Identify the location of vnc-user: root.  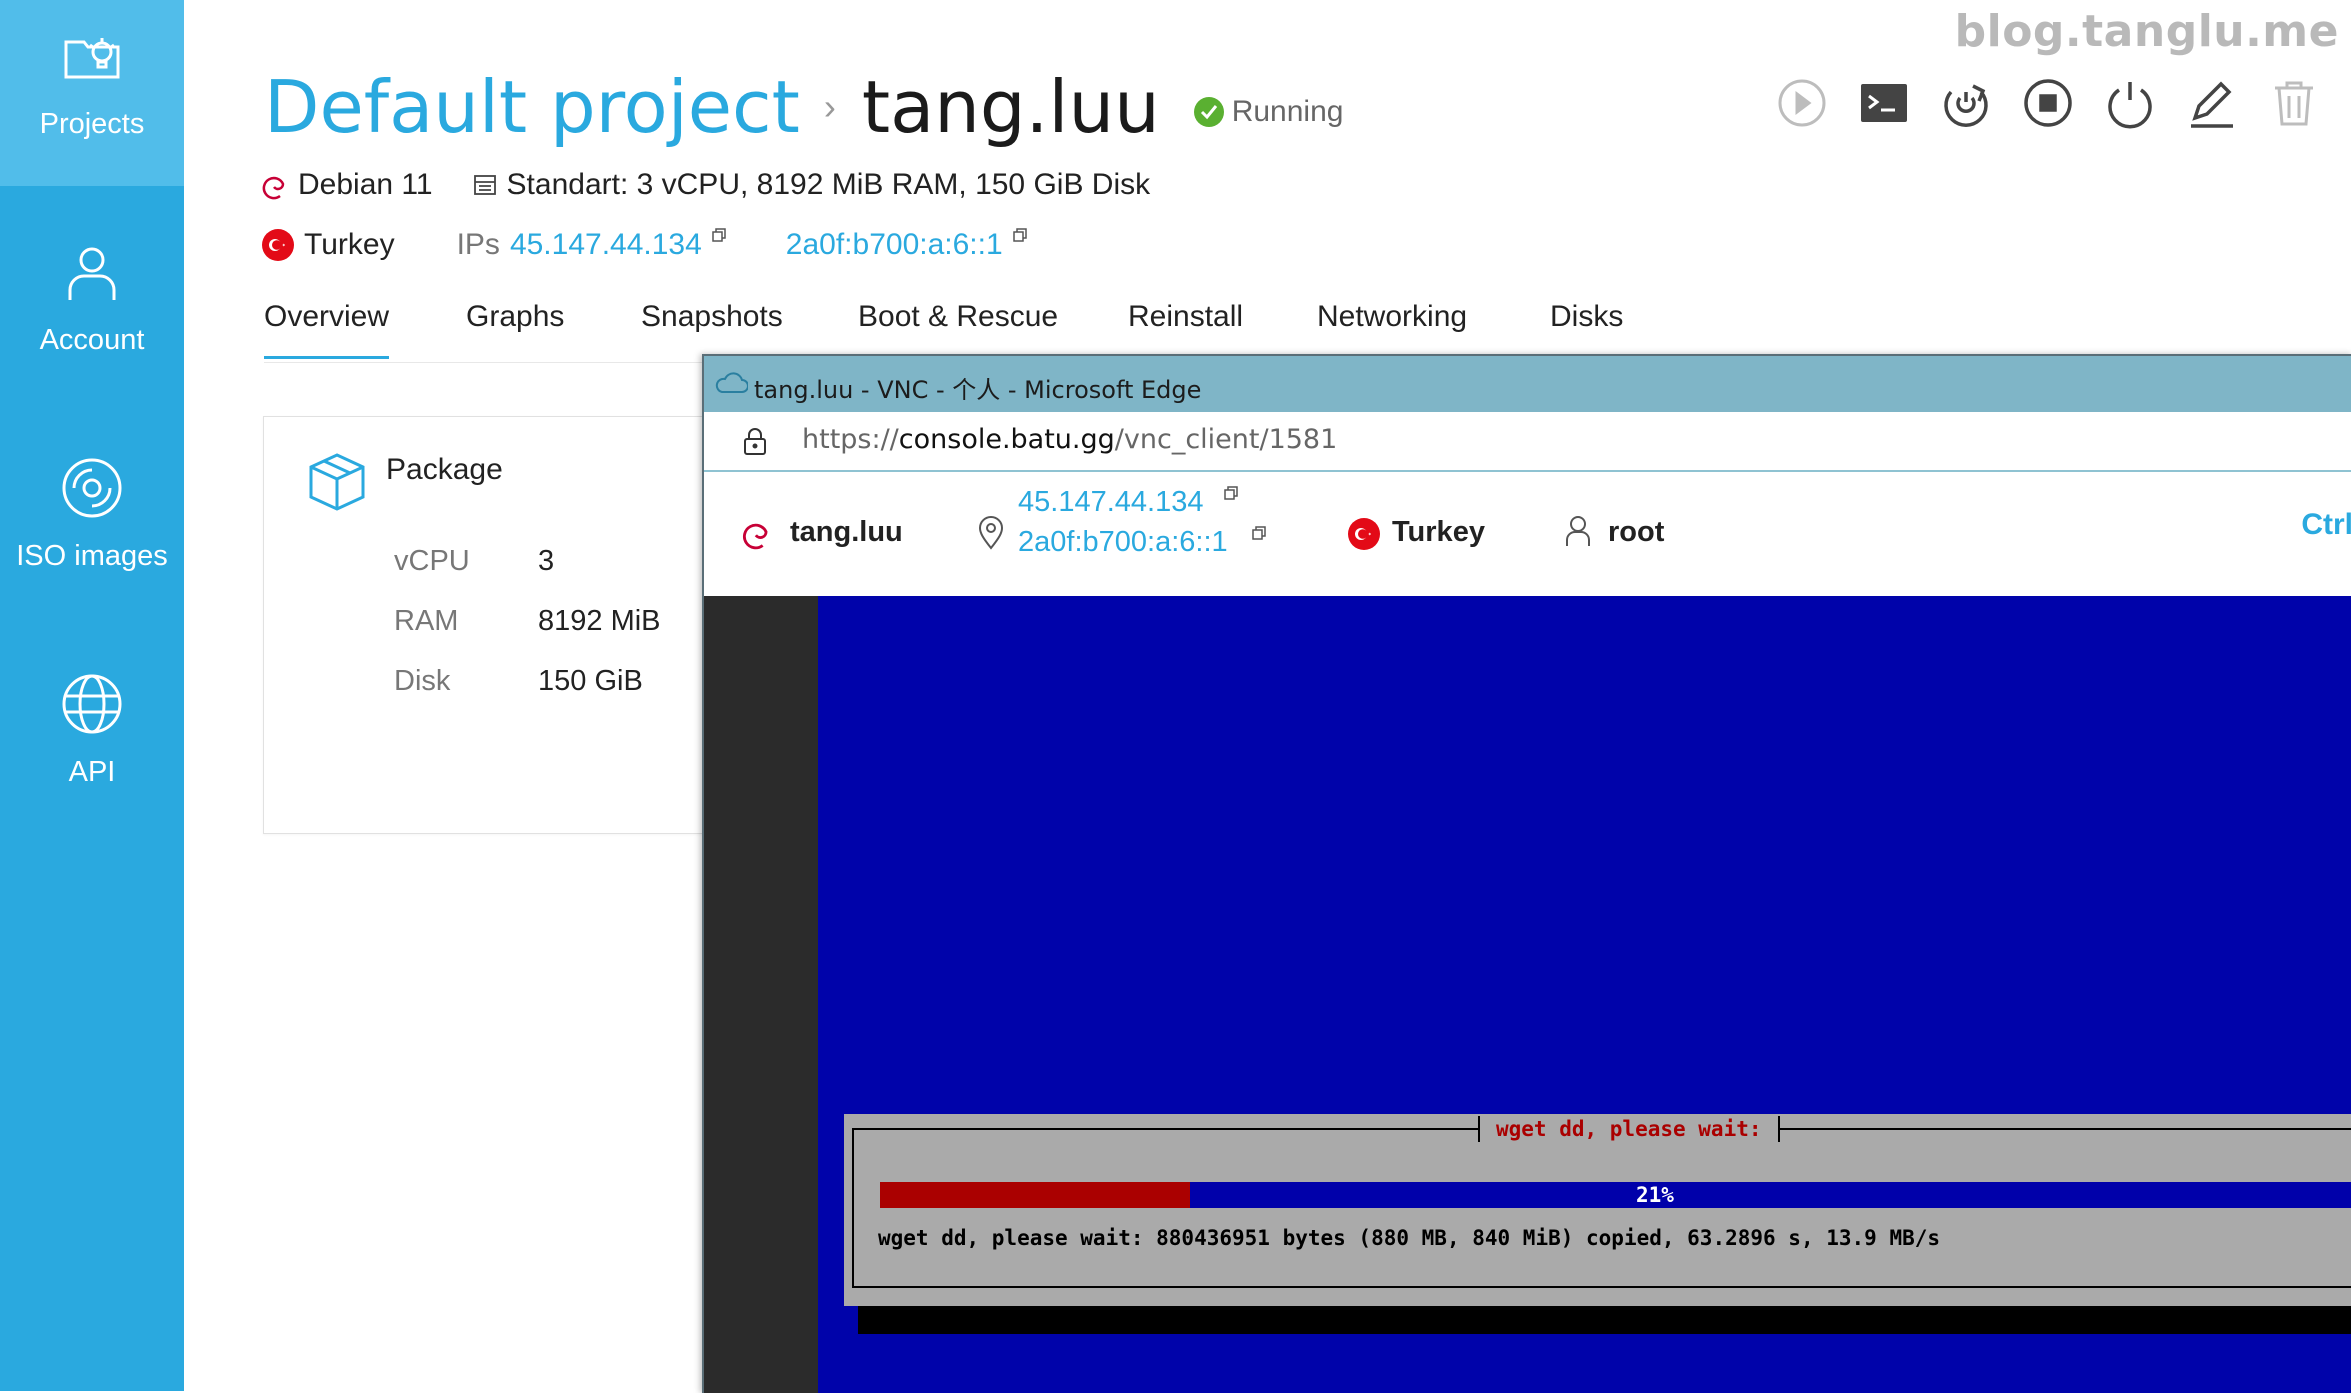
(1636, 532).